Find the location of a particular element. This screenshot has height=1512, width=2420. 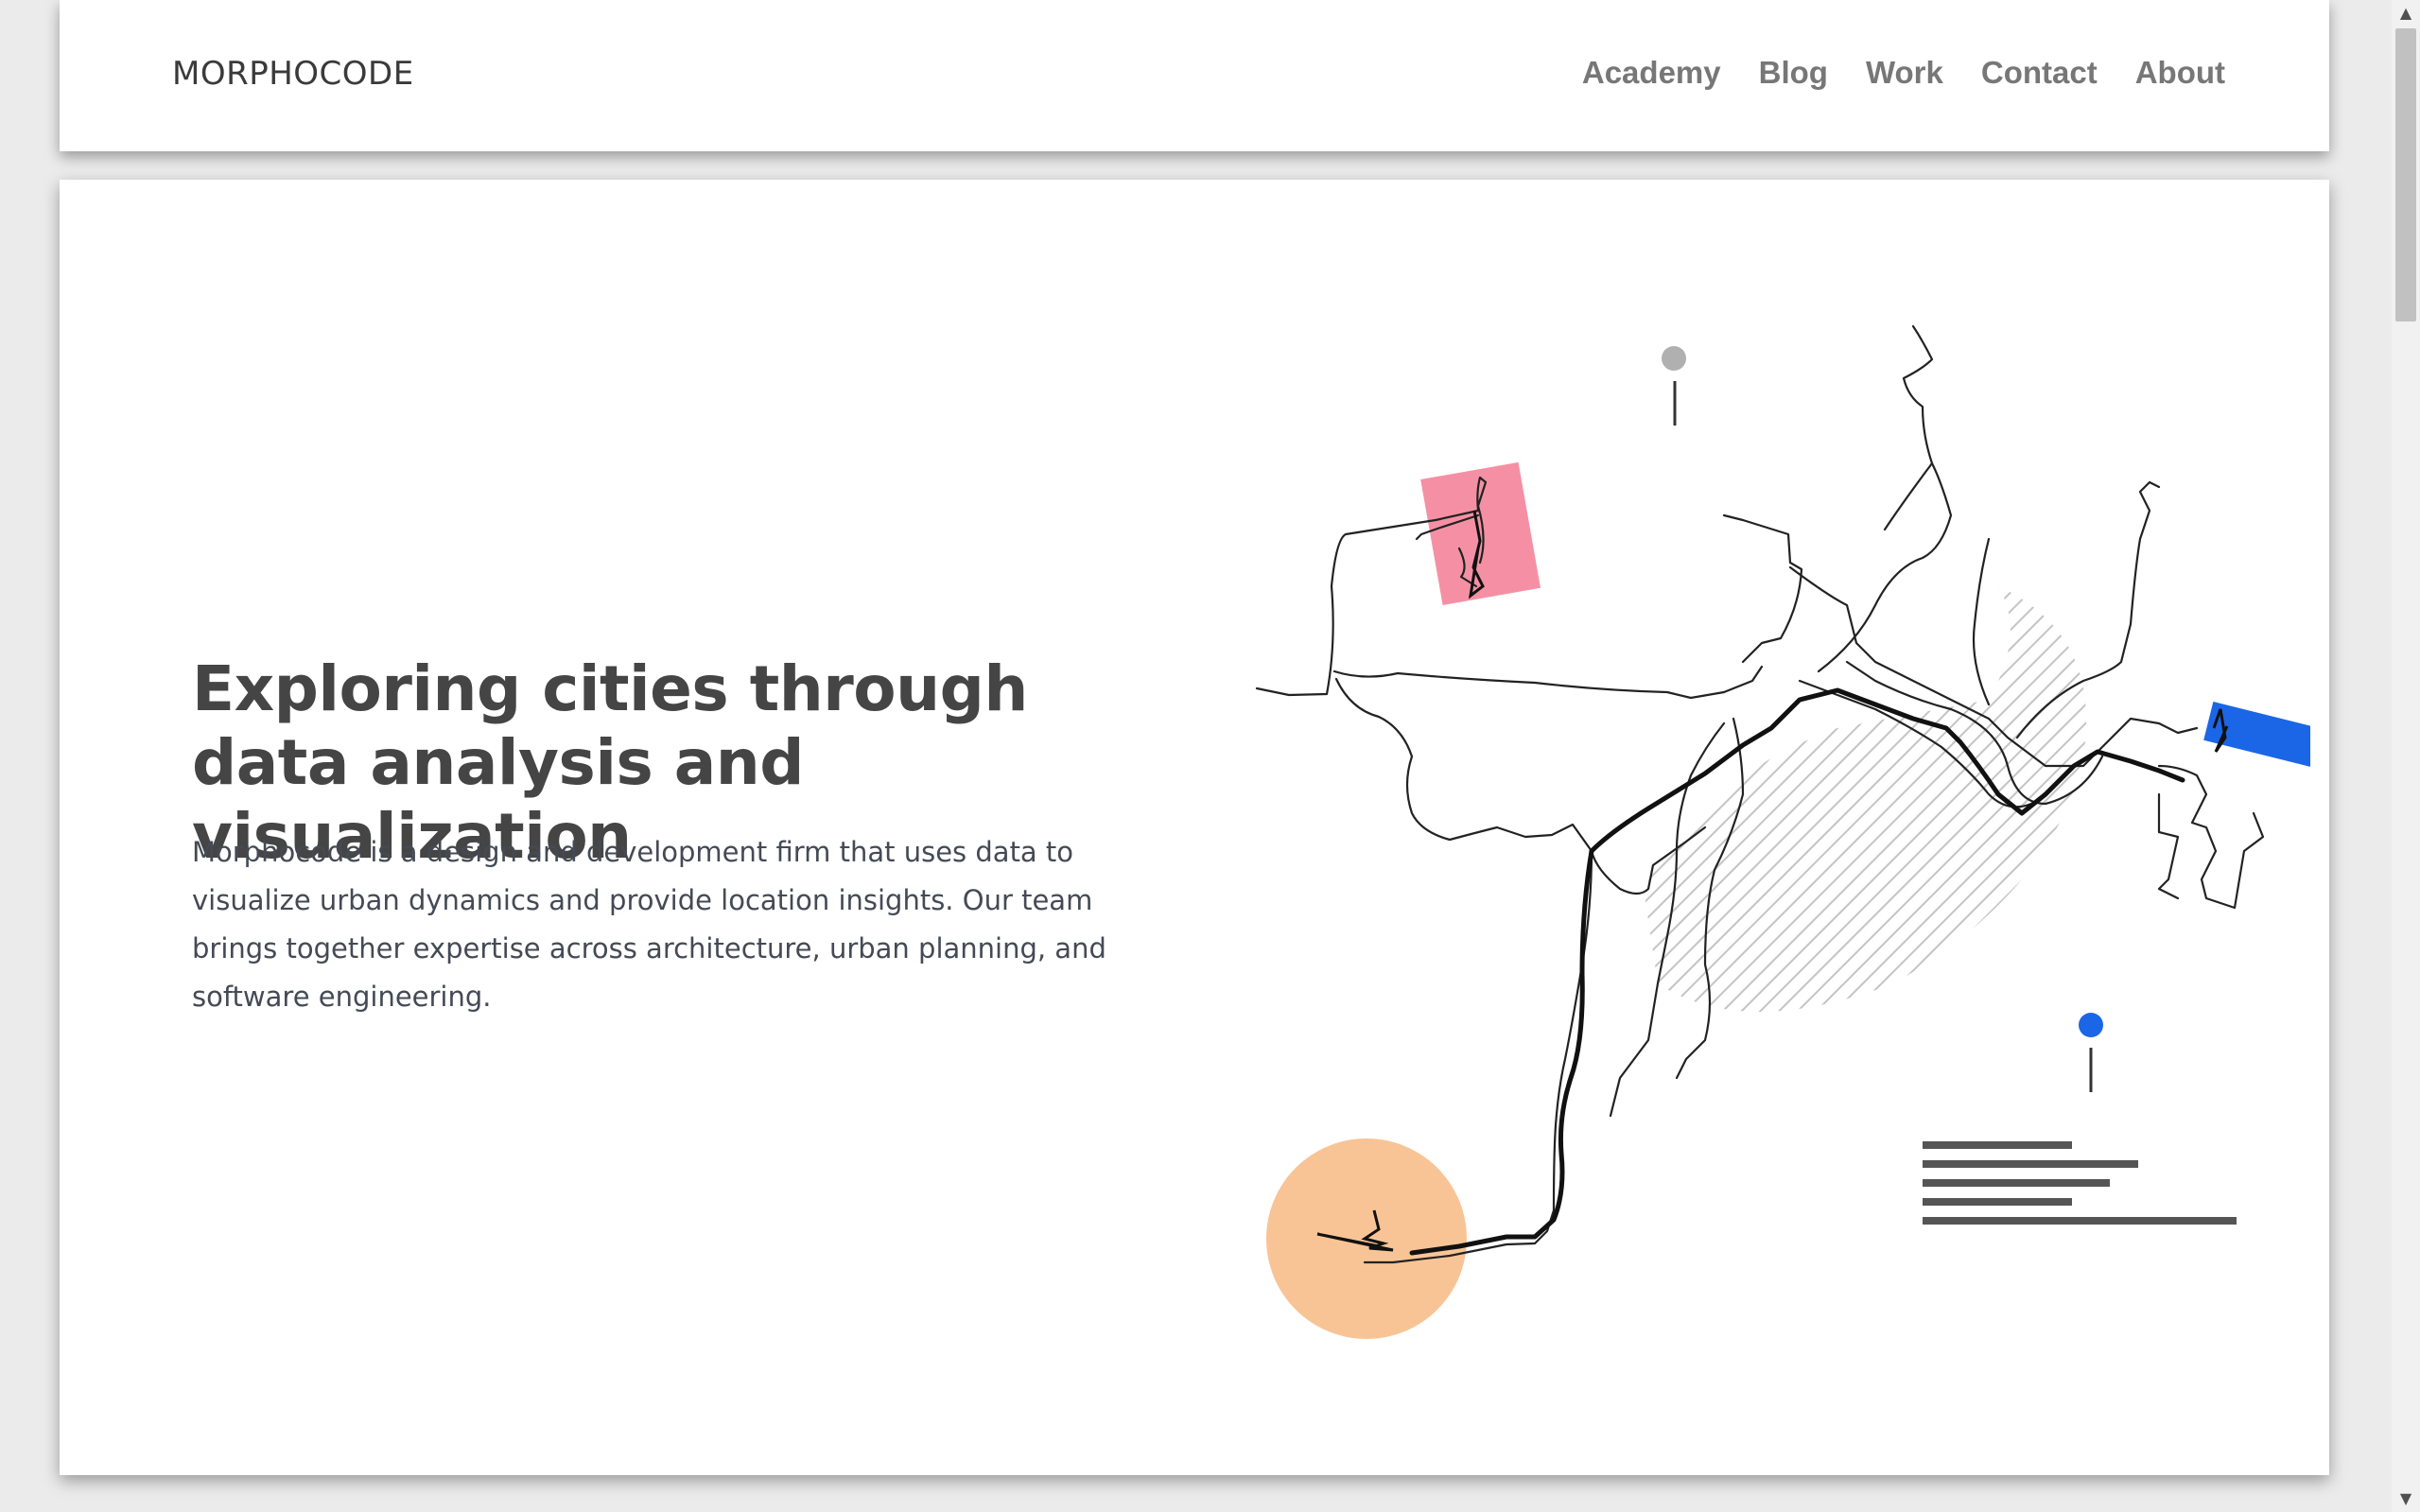

blue-pin-head is located at coordinates (2091, 1025).